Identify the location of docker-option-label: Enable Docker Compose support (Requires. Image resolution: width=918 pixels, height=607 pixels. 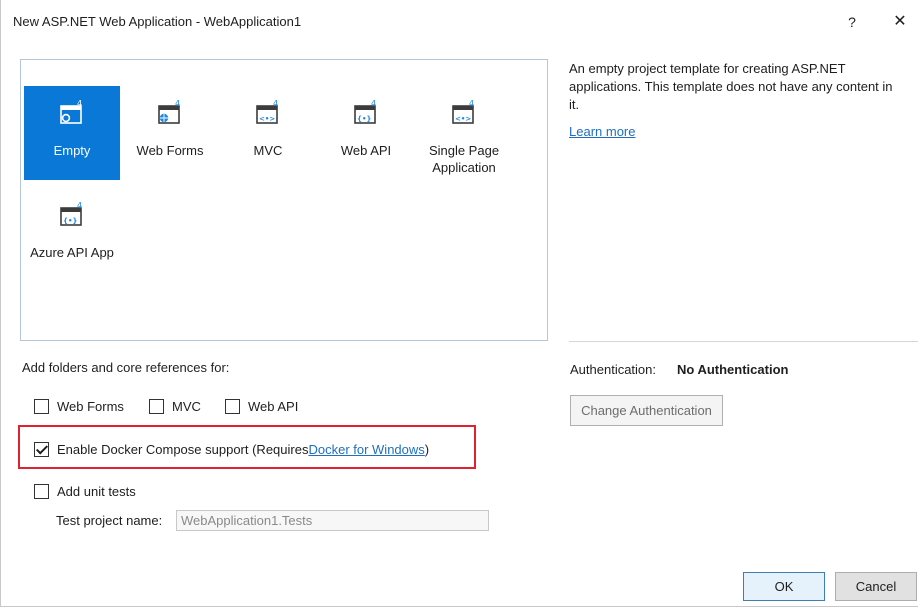
(183, 449).